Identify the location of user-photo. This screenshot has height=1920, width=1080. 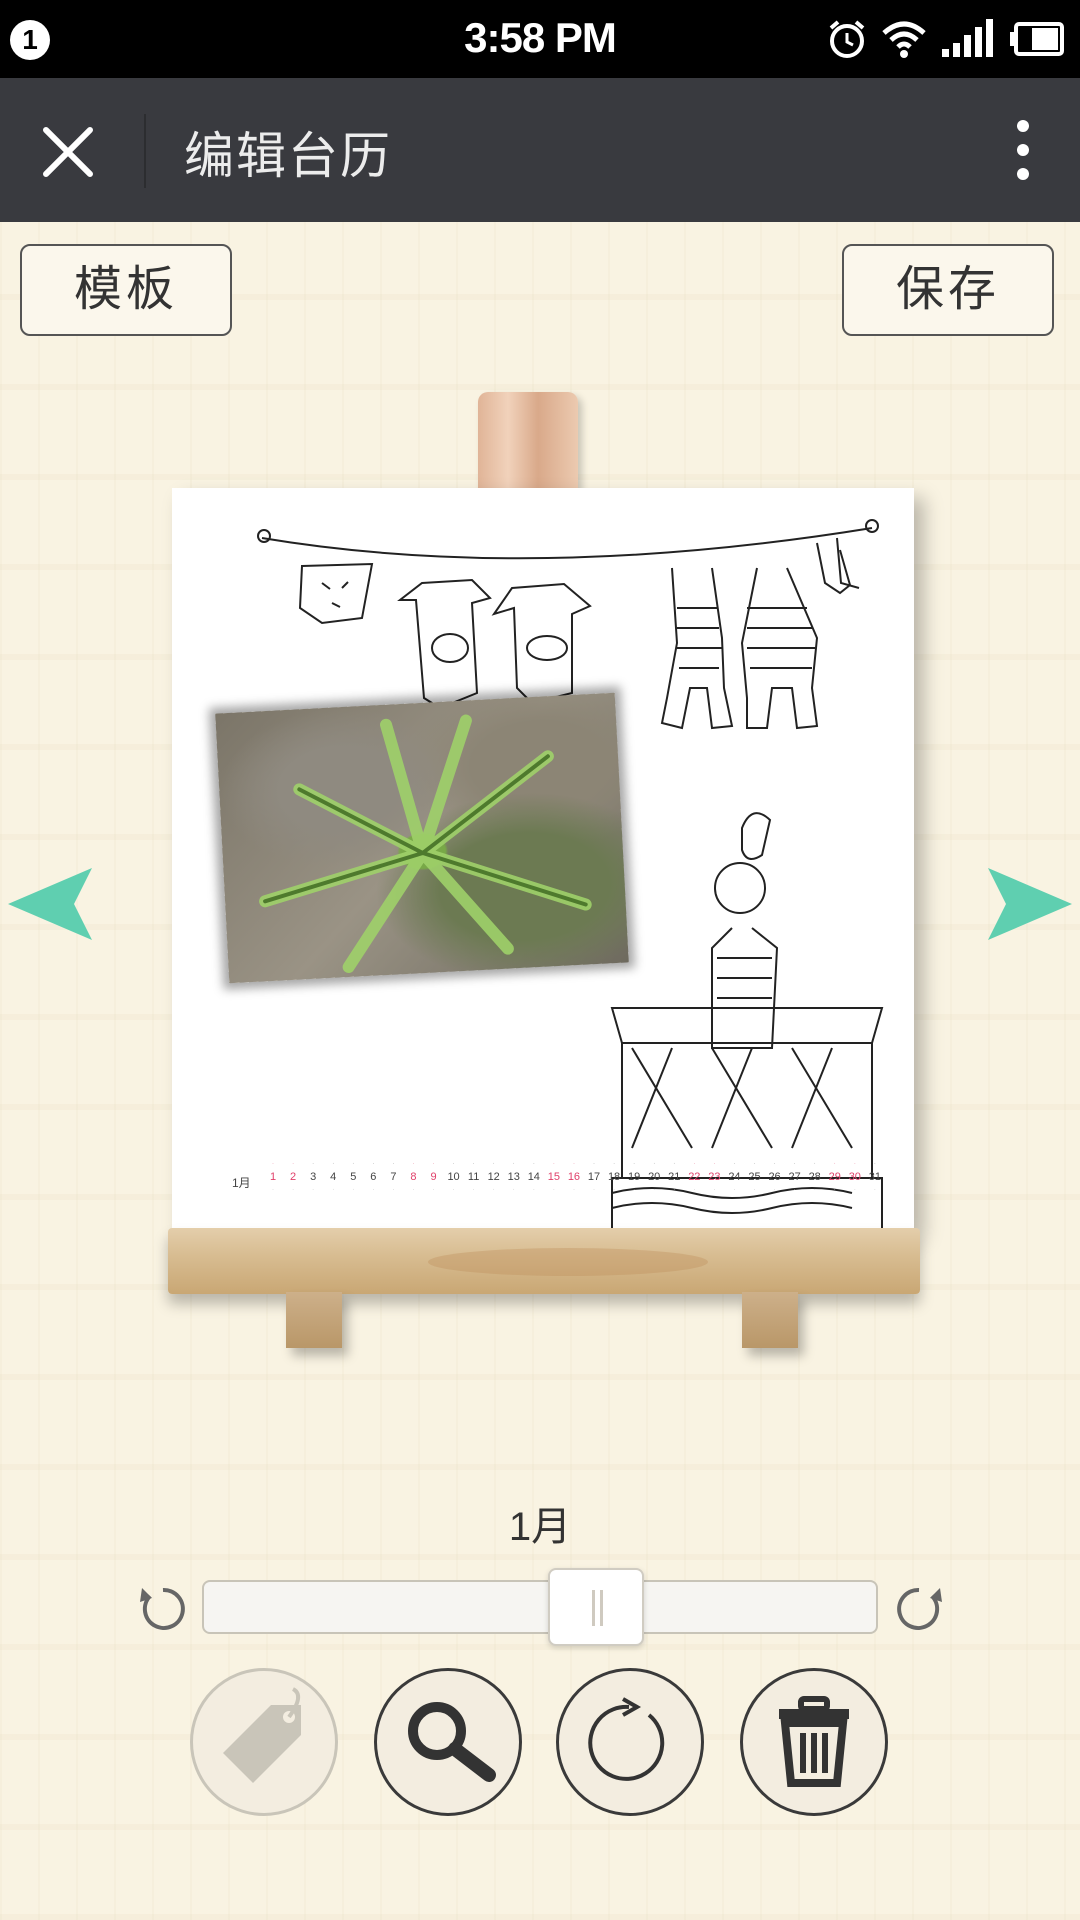
(422, 838).